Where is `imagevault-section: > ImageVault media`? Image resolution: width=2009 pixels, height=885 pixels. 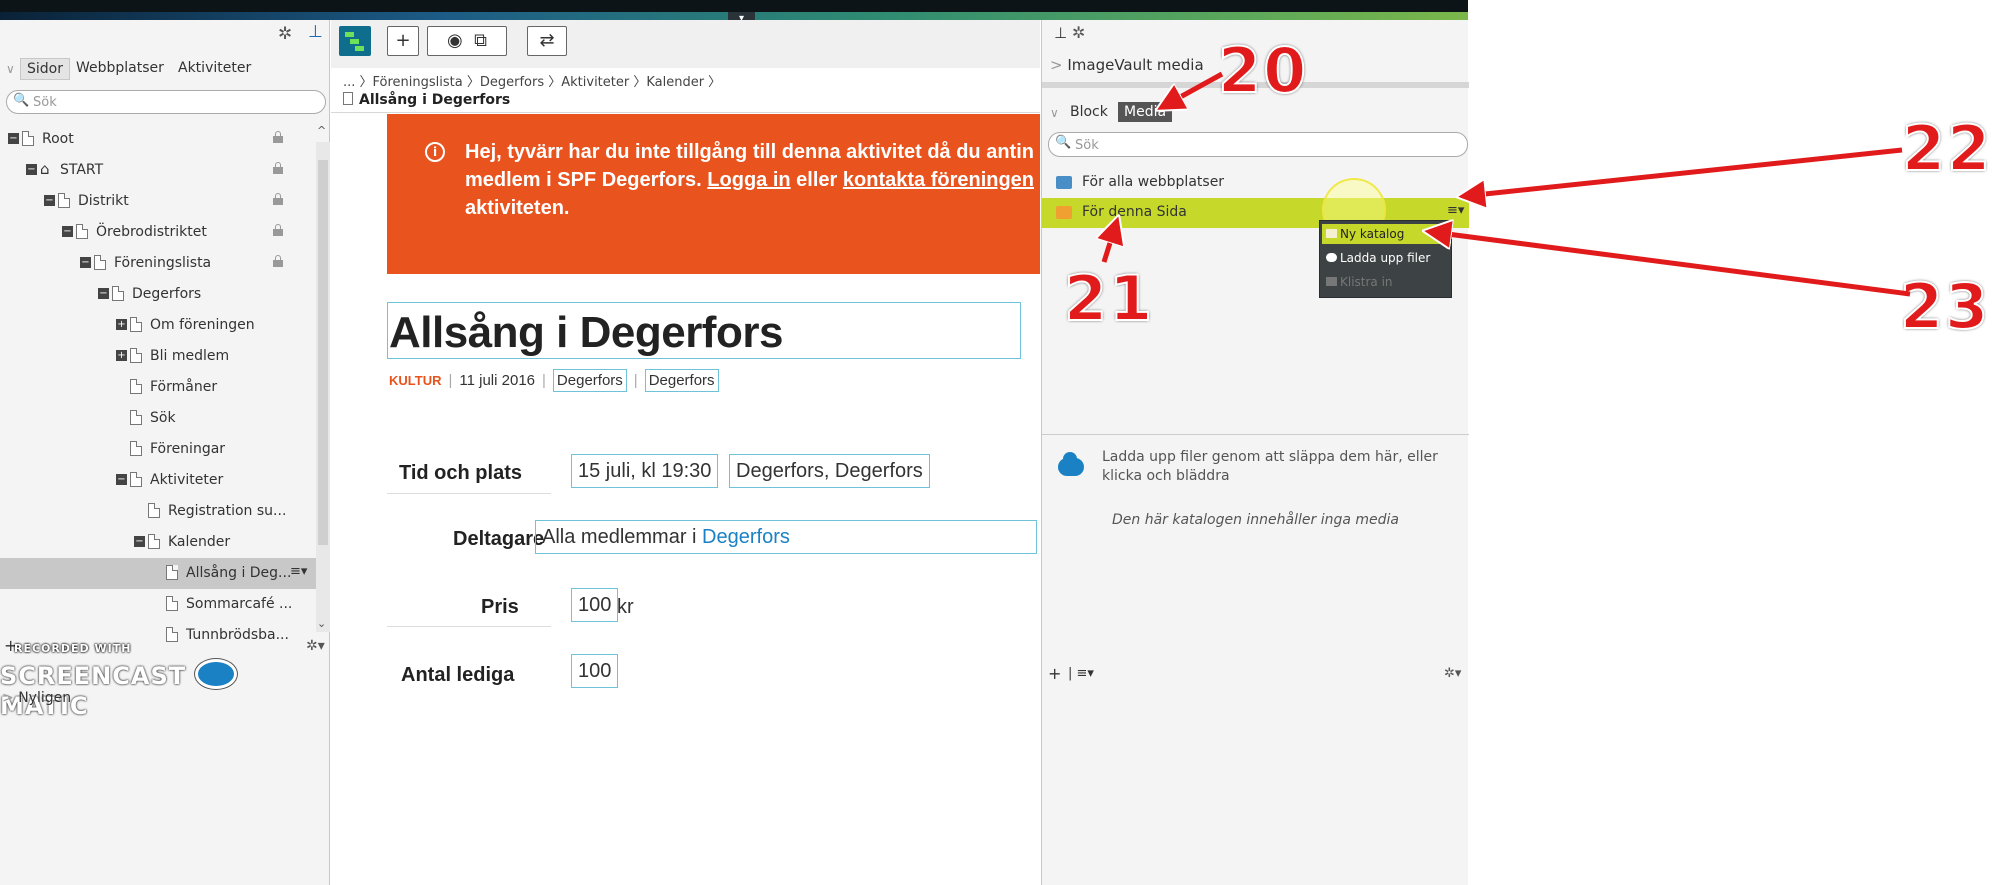
imagevault-section: > ImageVault media is located at coordinates (1127, 65).